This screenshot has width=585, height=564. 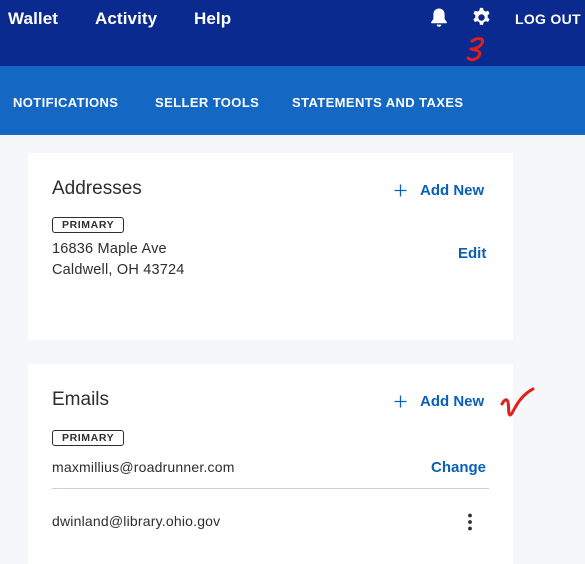 I want to click on more-options-icon, so click(x=470, y=522).